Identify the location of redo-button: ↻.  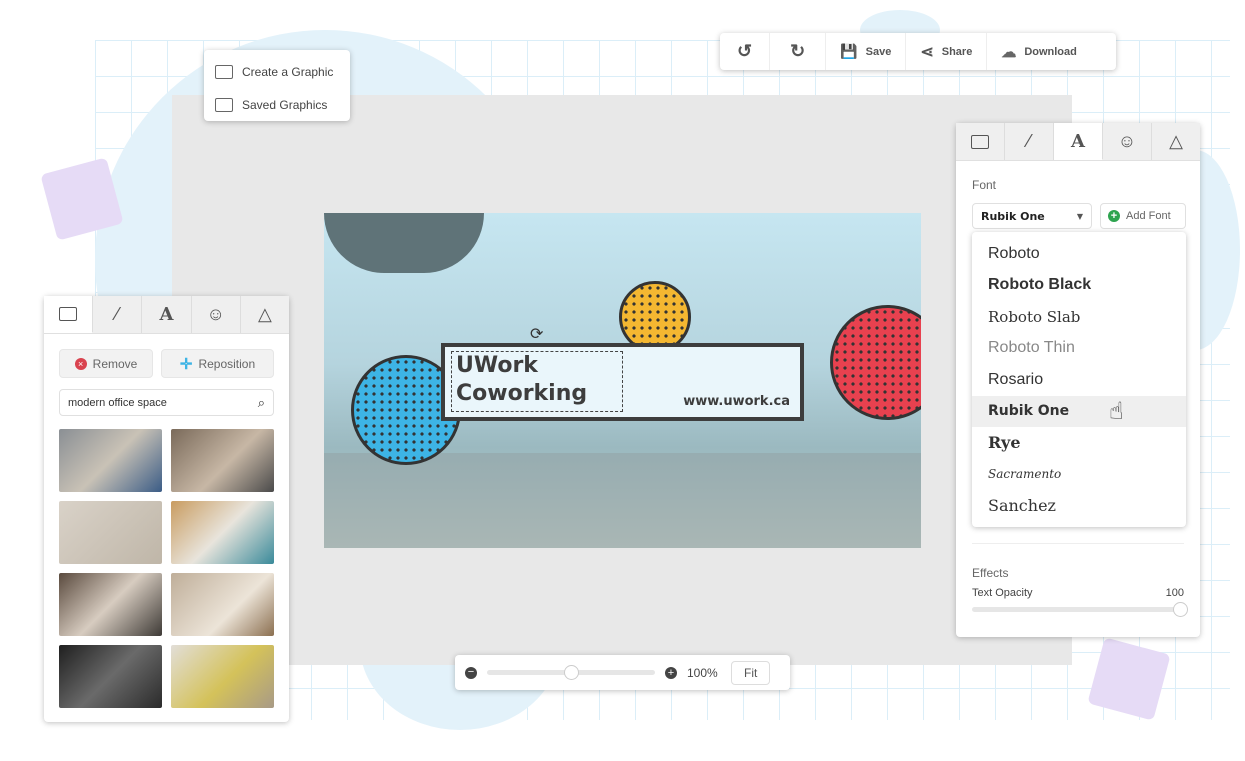
(798, 51).